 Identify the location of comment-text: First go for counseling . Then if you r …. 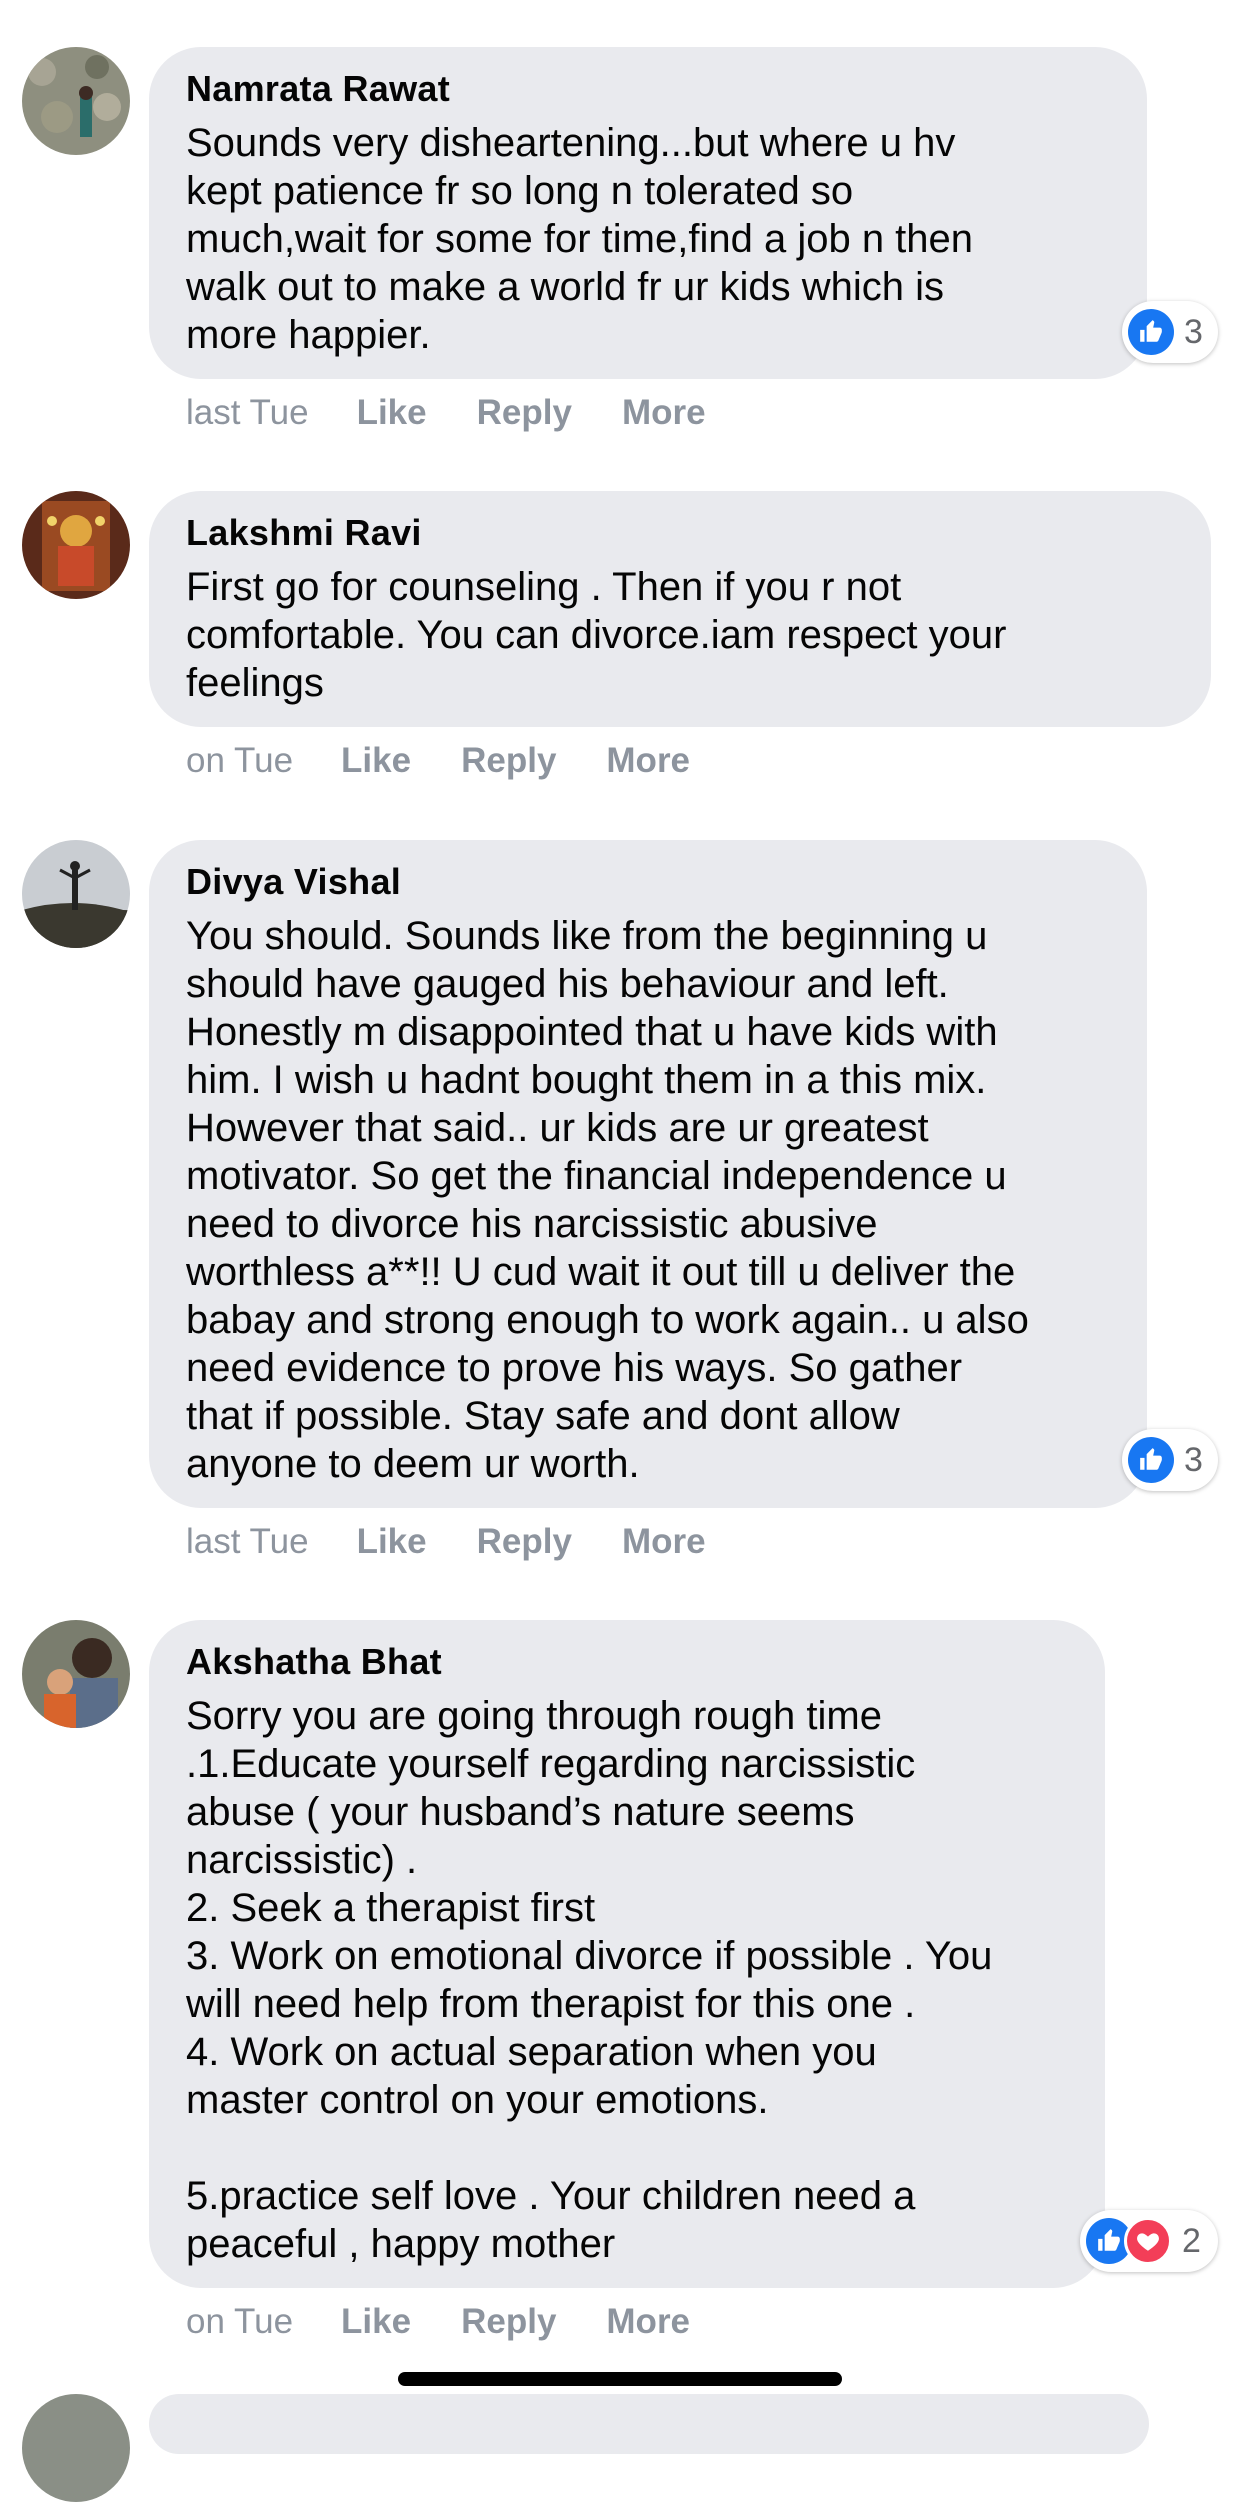
(596, 635).